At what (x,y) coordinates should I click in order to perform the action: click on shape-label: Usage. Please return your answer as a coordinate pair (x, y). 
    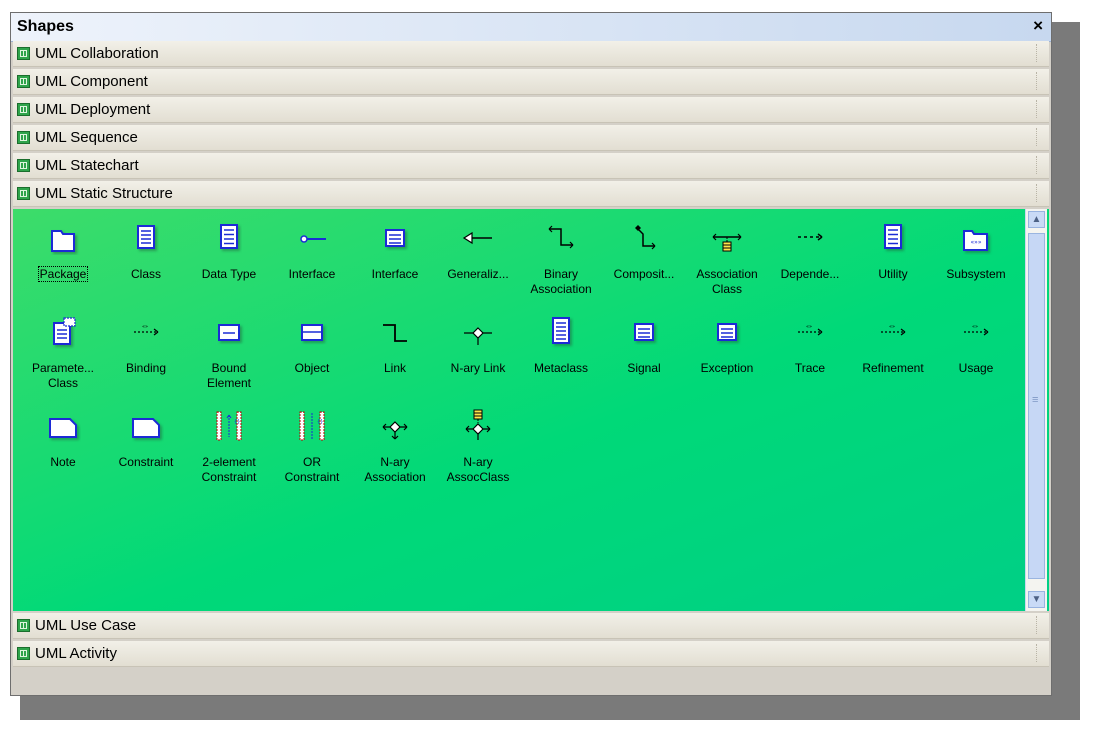
    Looking at the image, I should click on (976, 368).